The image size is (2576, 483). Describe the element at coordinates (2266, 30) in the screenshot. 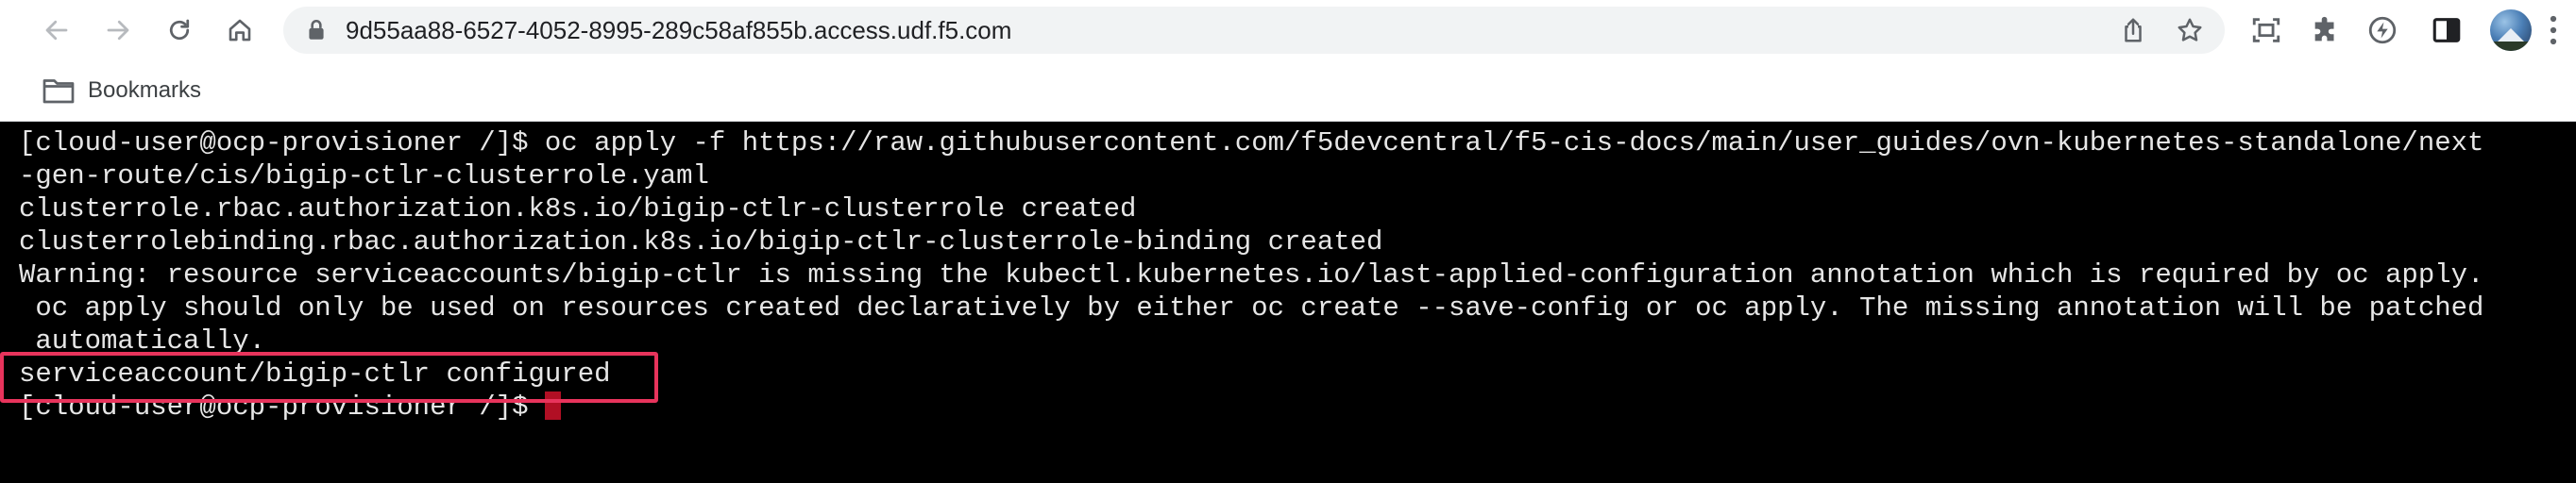

I see `screen-capture-icon` at that location.